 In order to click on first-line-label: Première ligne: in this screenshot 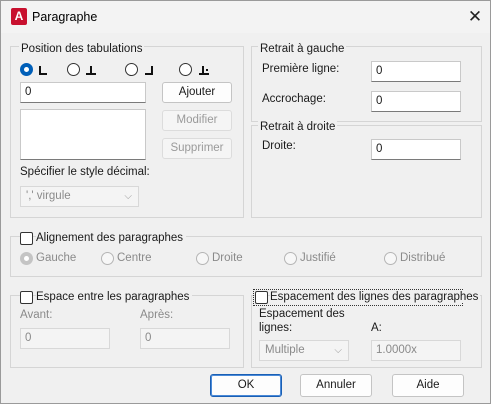, I will do `click(301, 69)`.